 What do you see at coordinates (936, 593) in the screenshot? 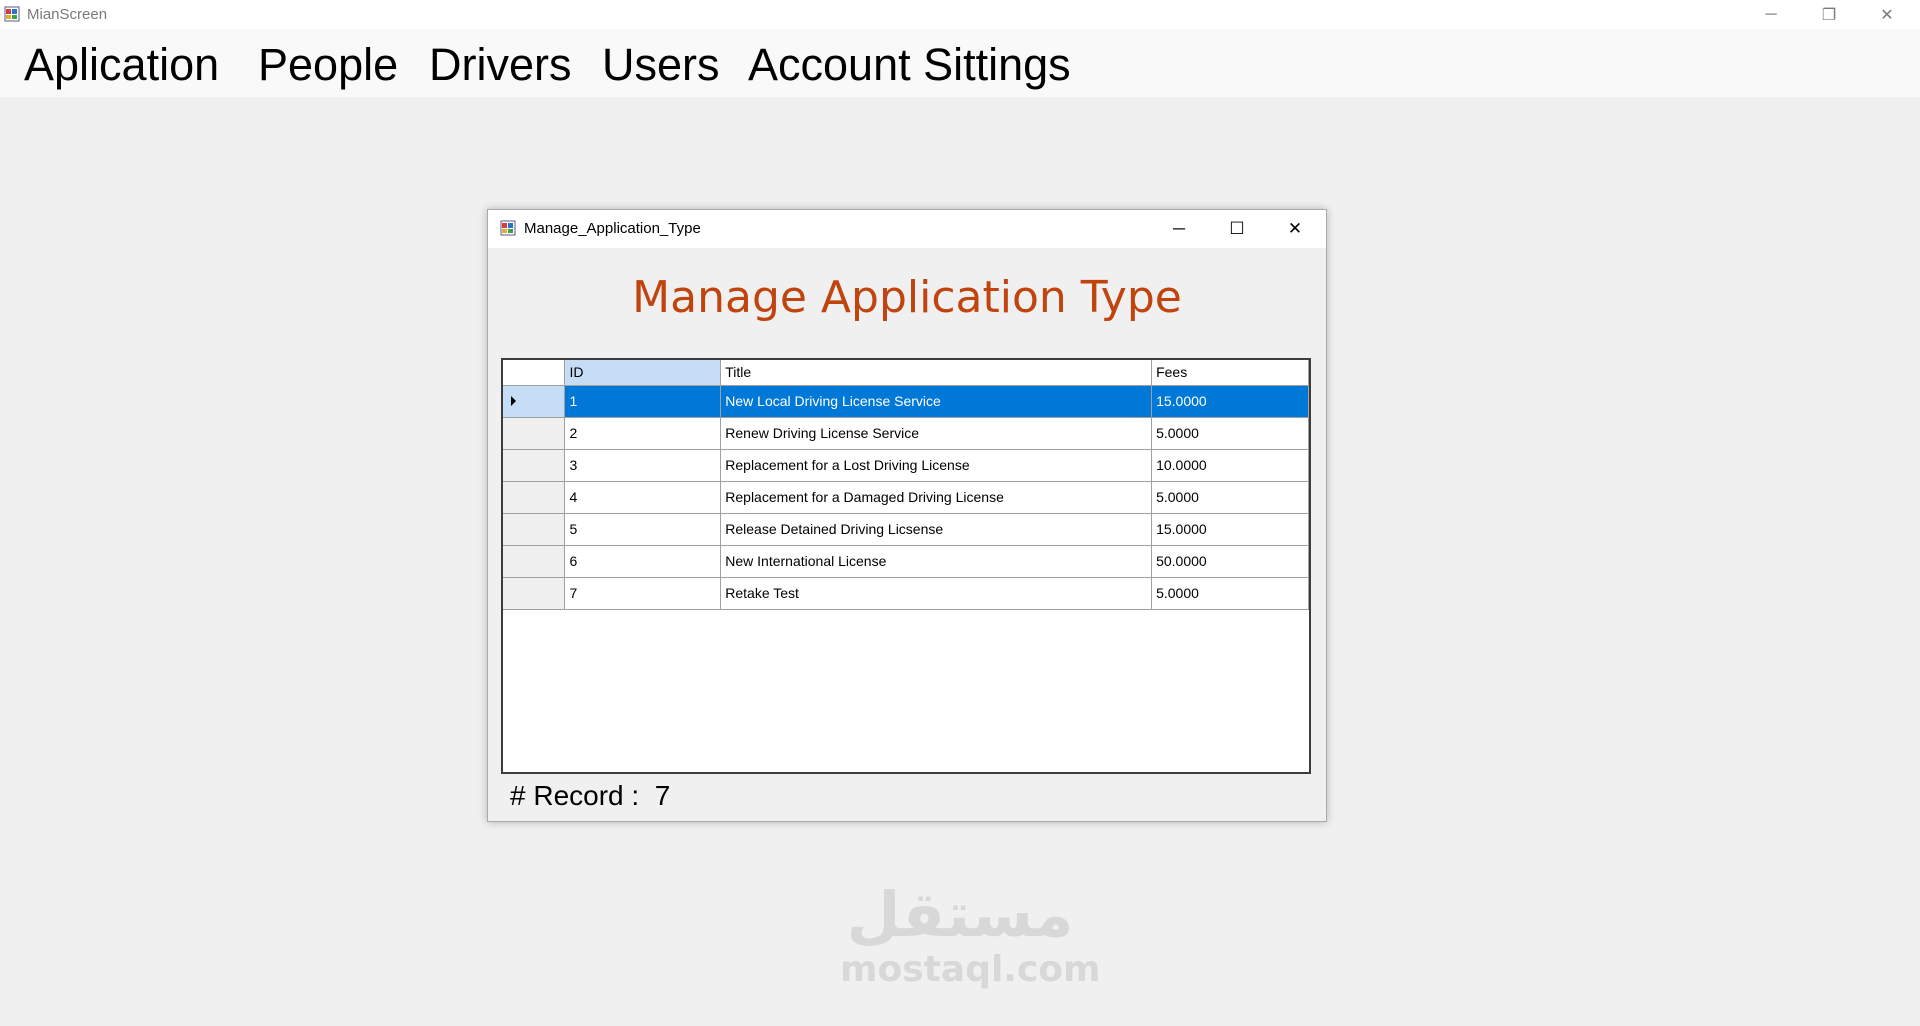
I see `cell-title: Retake Test` at bounding box center [936, 593].